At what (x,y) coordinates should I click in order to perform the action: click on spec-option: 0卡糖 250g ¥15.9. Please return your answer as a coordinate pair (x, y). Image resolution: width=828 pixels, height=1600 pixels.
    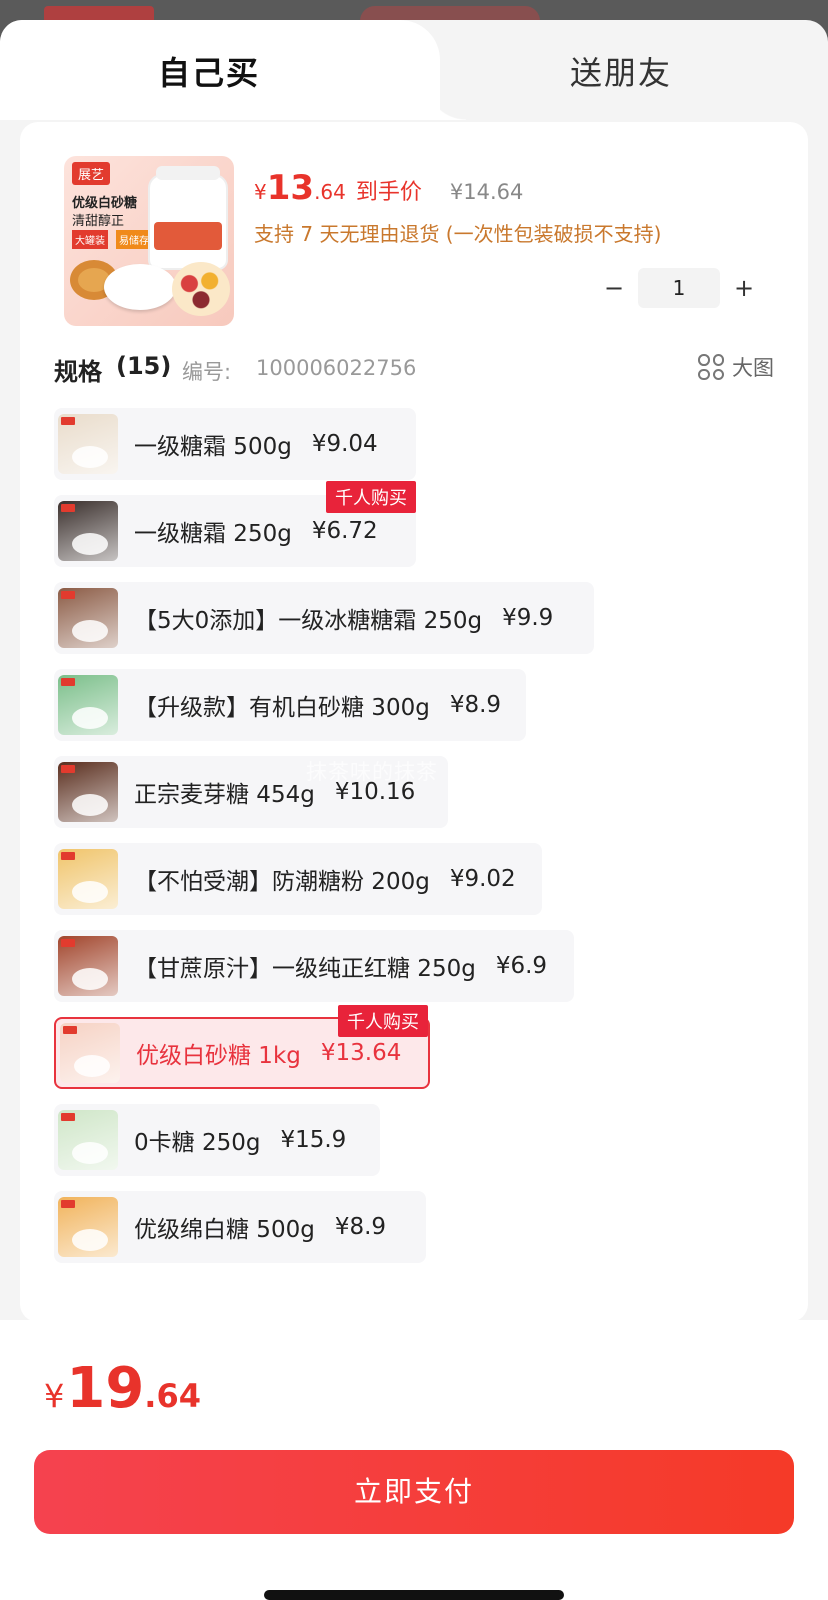
    Looking at the image, I should click on (217, 1140).